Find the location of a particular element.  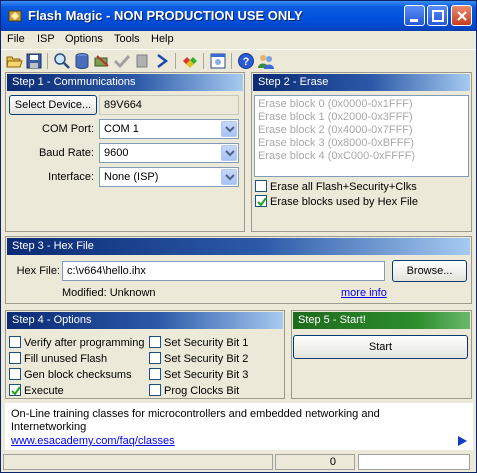

option-label: Set Security Bit 1 is located at coordinates (206, 343).